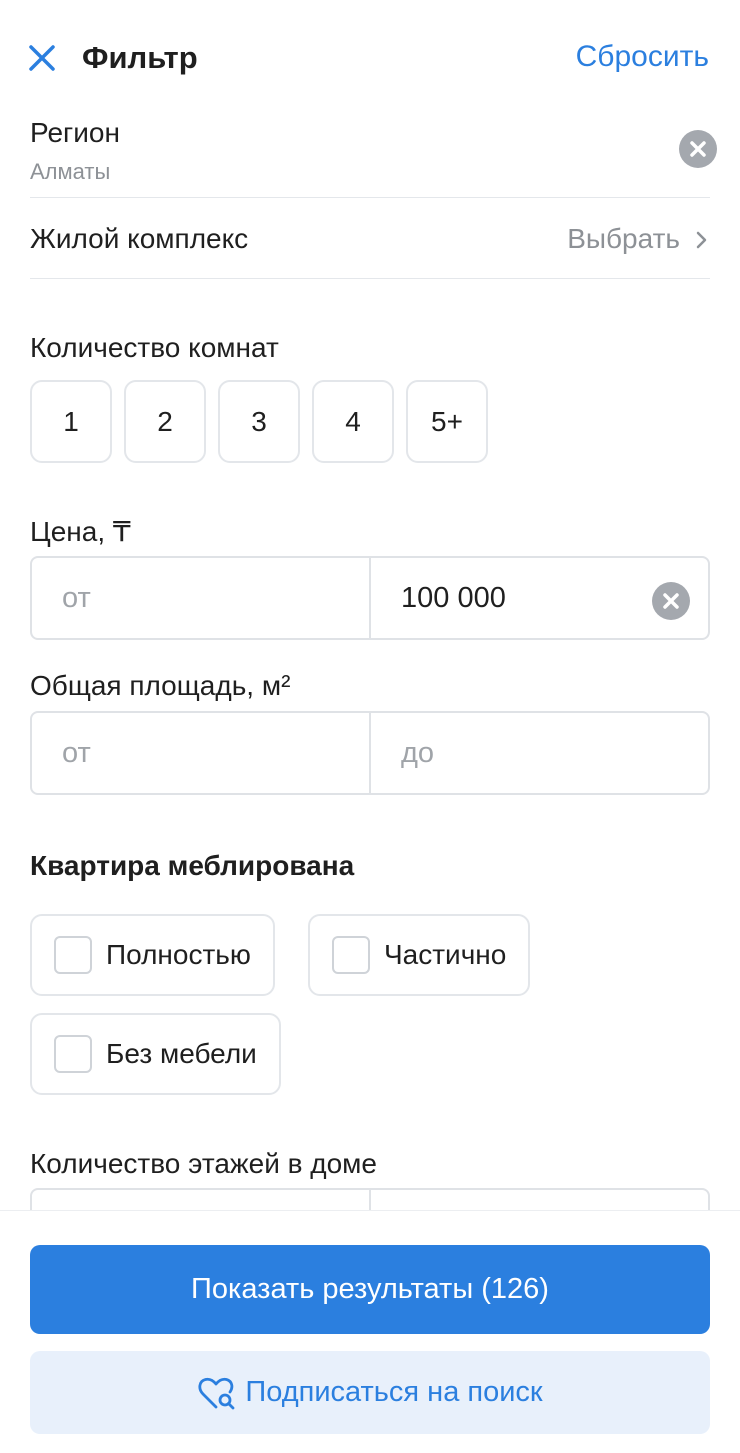 The width and height of the screenshot is (740, 1453). What do you see at coordinates (259, 421) in the screenshot?
I see `room-option-3: 3` at bounding box center [259, 421].